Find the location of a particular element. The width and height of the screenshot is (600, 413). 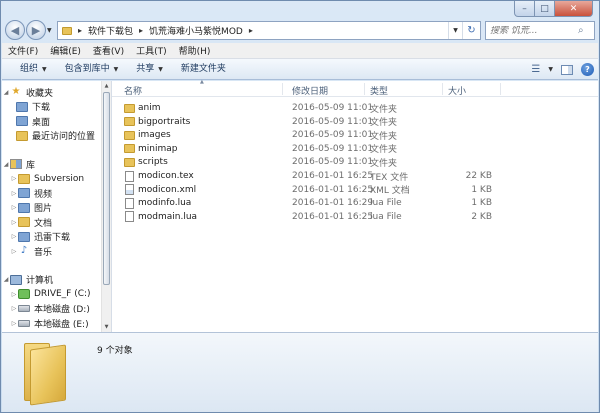

table-row: modinfo.lua 2016-01-01 16:29 lua File 1 KB is located at coordinates (355, 203).